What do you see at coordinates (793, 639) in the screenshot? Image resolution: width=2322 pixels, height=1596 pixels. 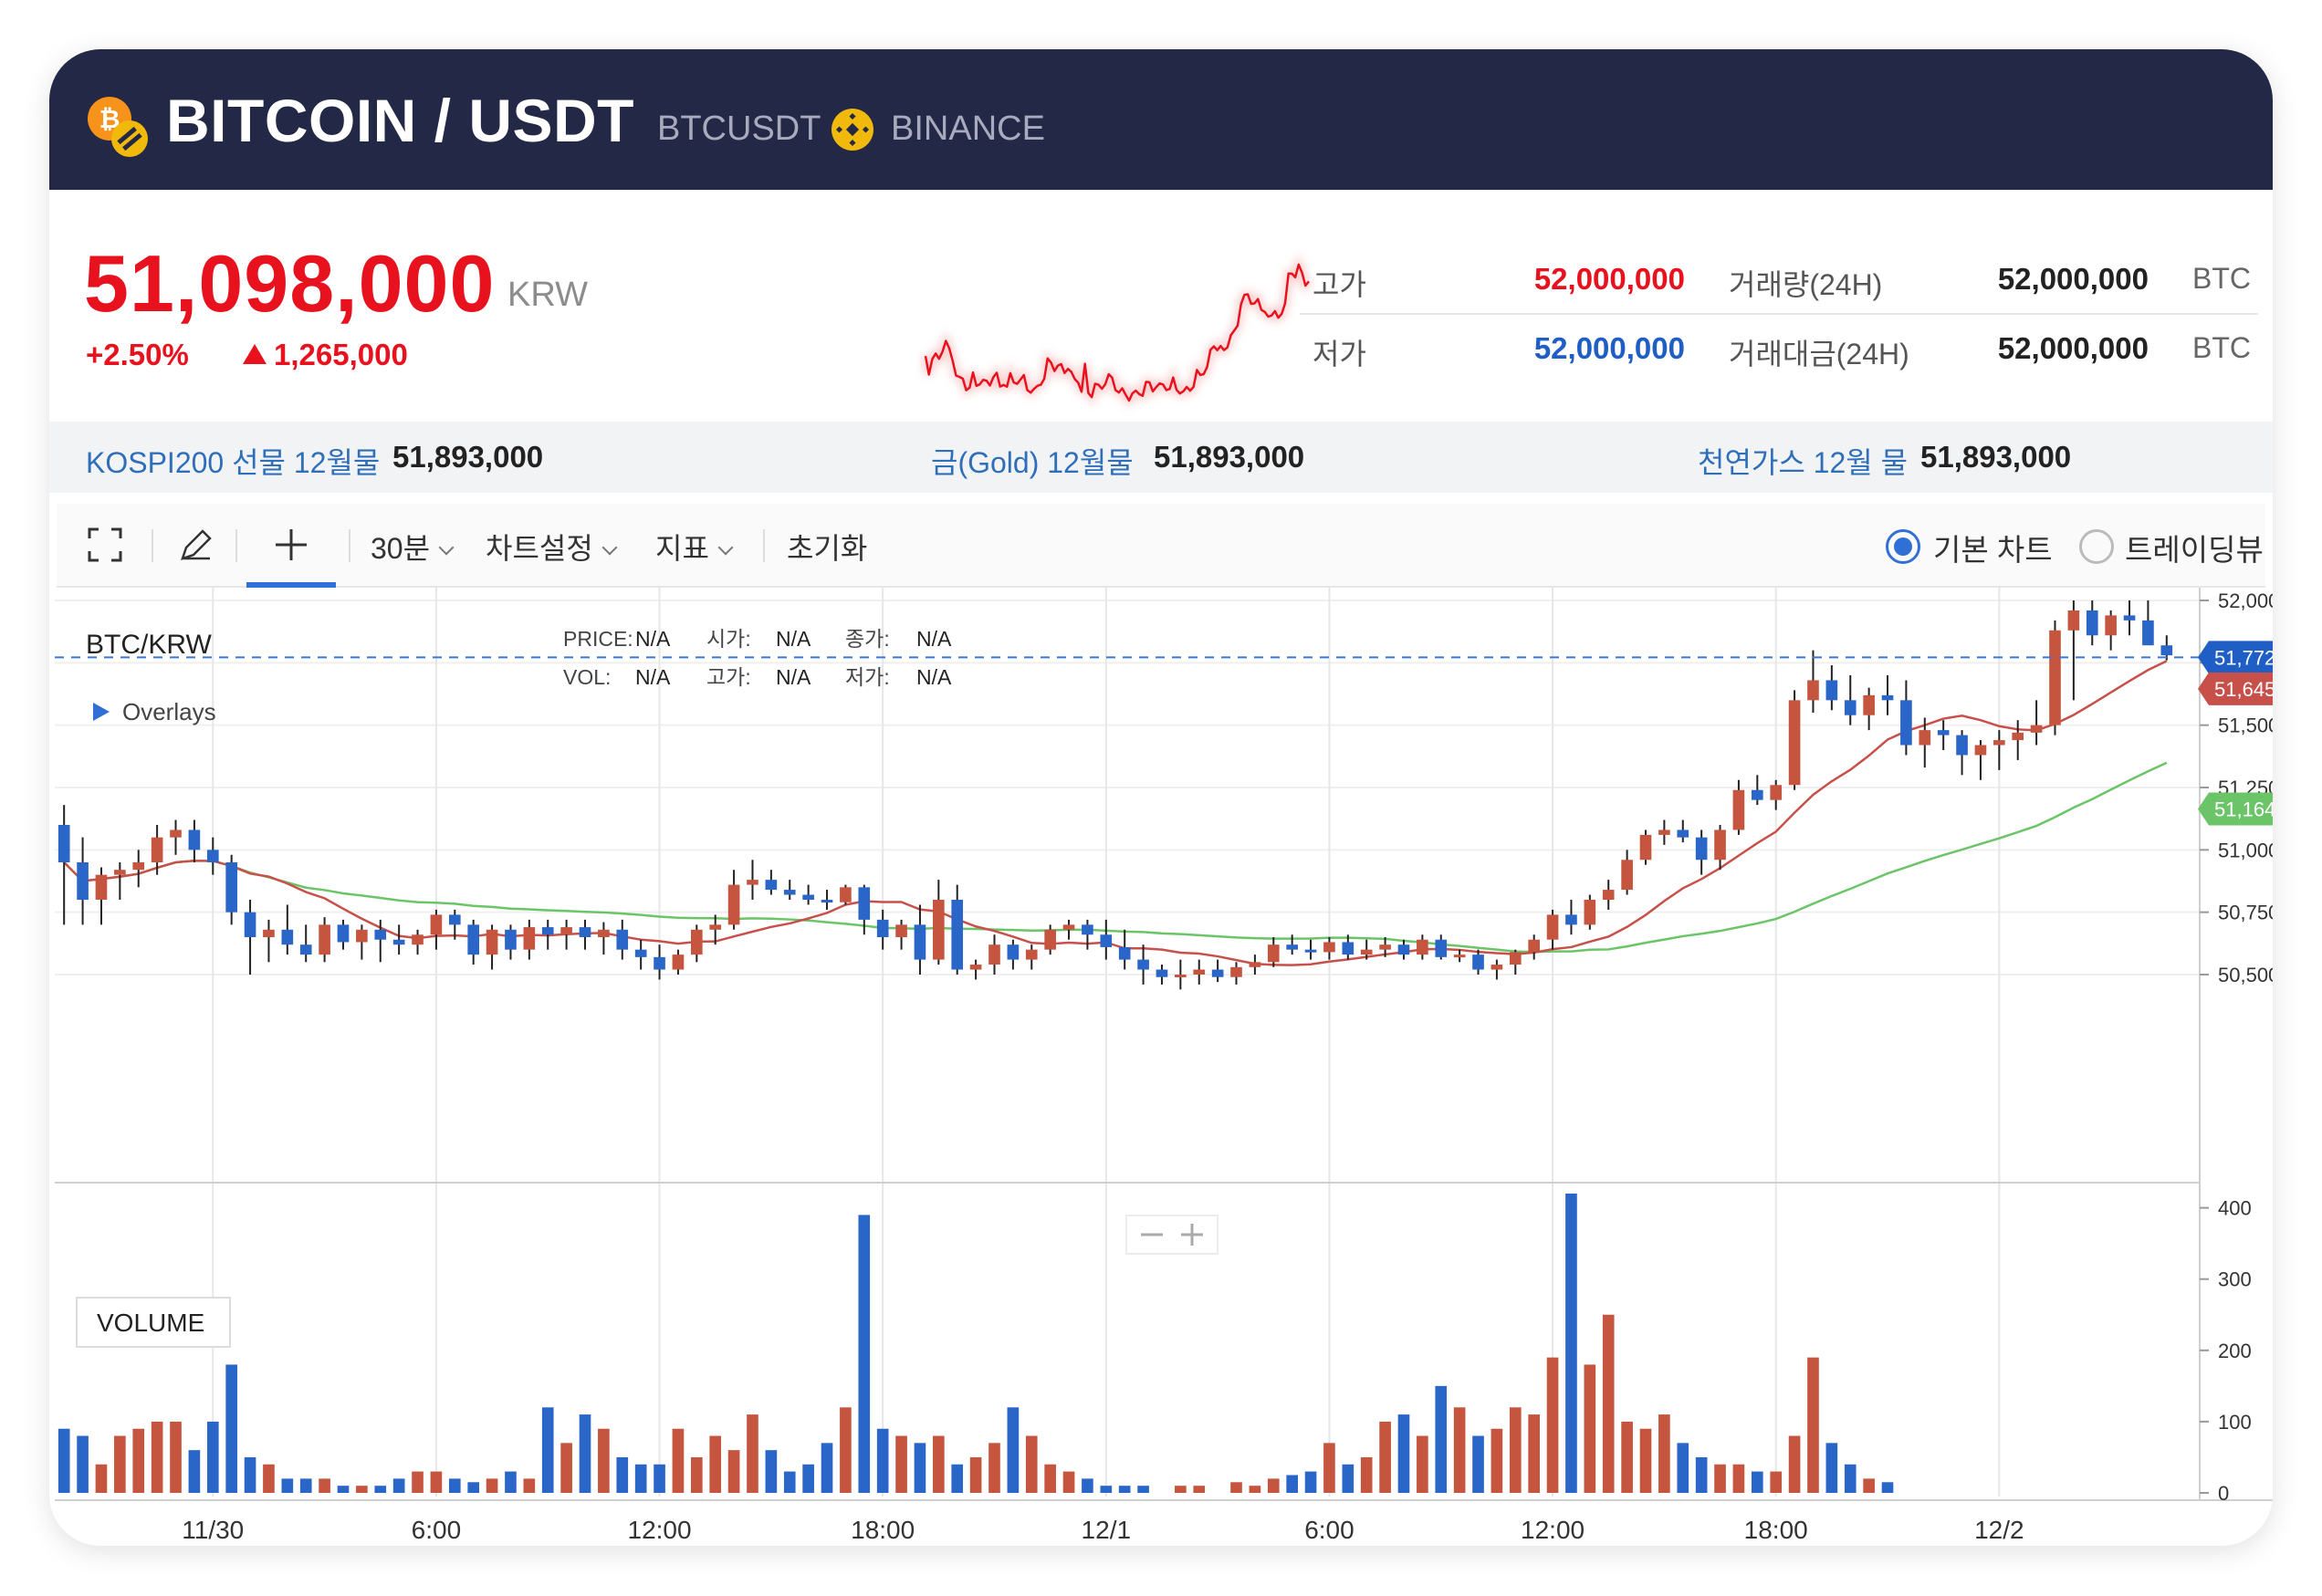 I see `legend-open-value: N/A` at bounding box center [793, 639].